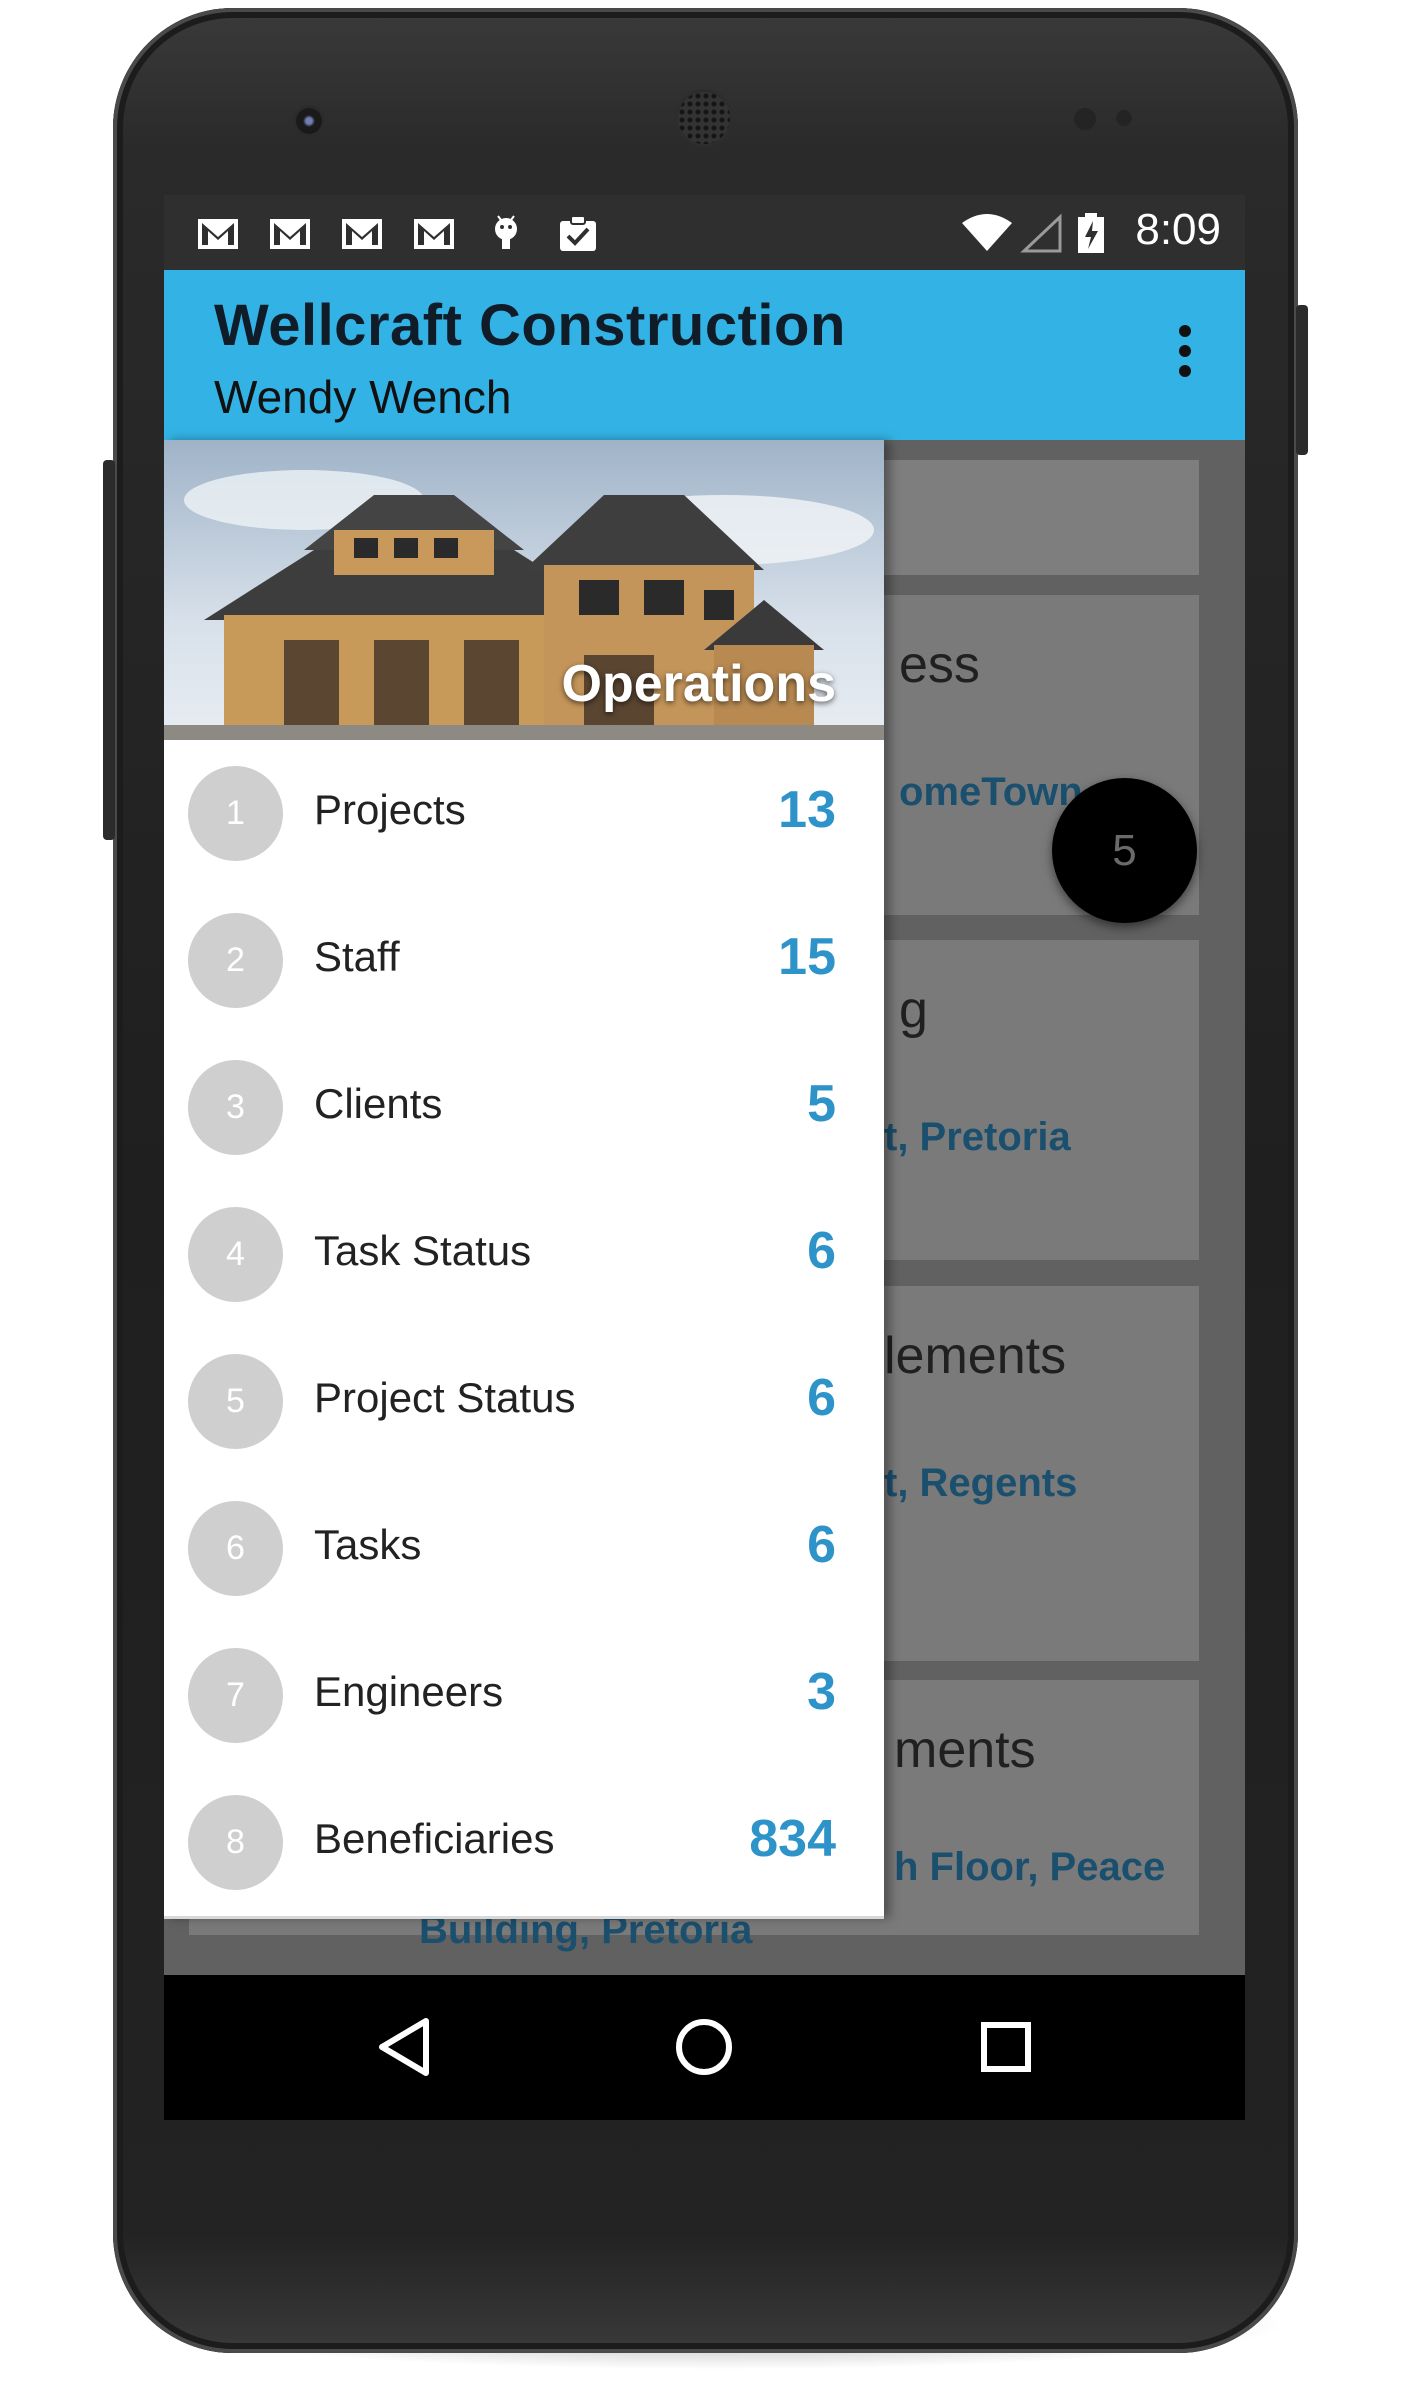 The image size is (1410, 2406). I want to click on item-count: 834, so click(792, 1839).